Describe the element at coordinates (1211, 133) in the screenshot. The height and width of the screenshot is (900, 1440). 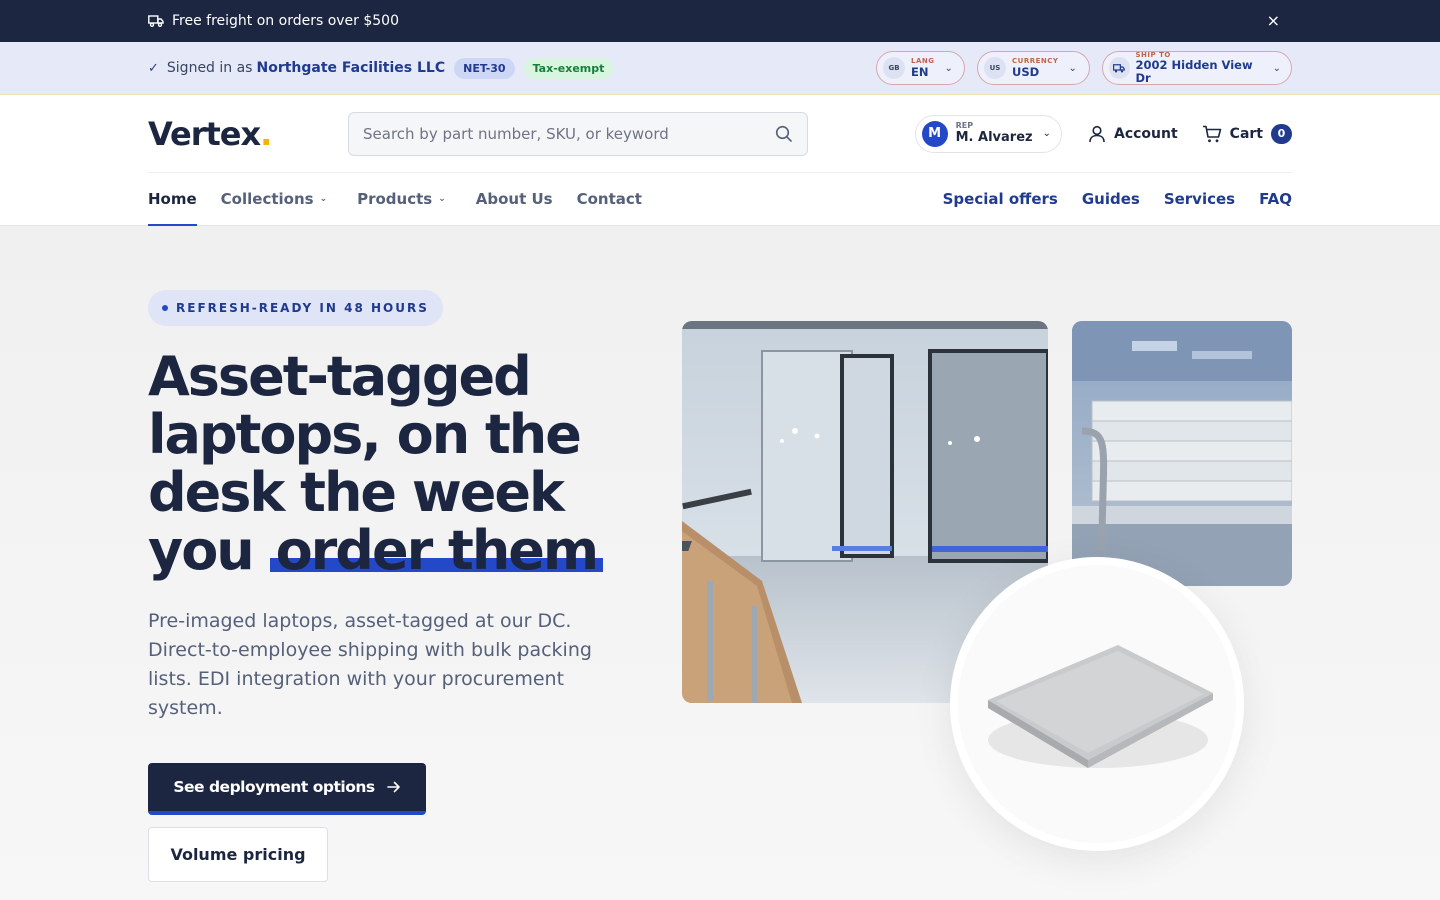
I see `cart-icon` at that location.